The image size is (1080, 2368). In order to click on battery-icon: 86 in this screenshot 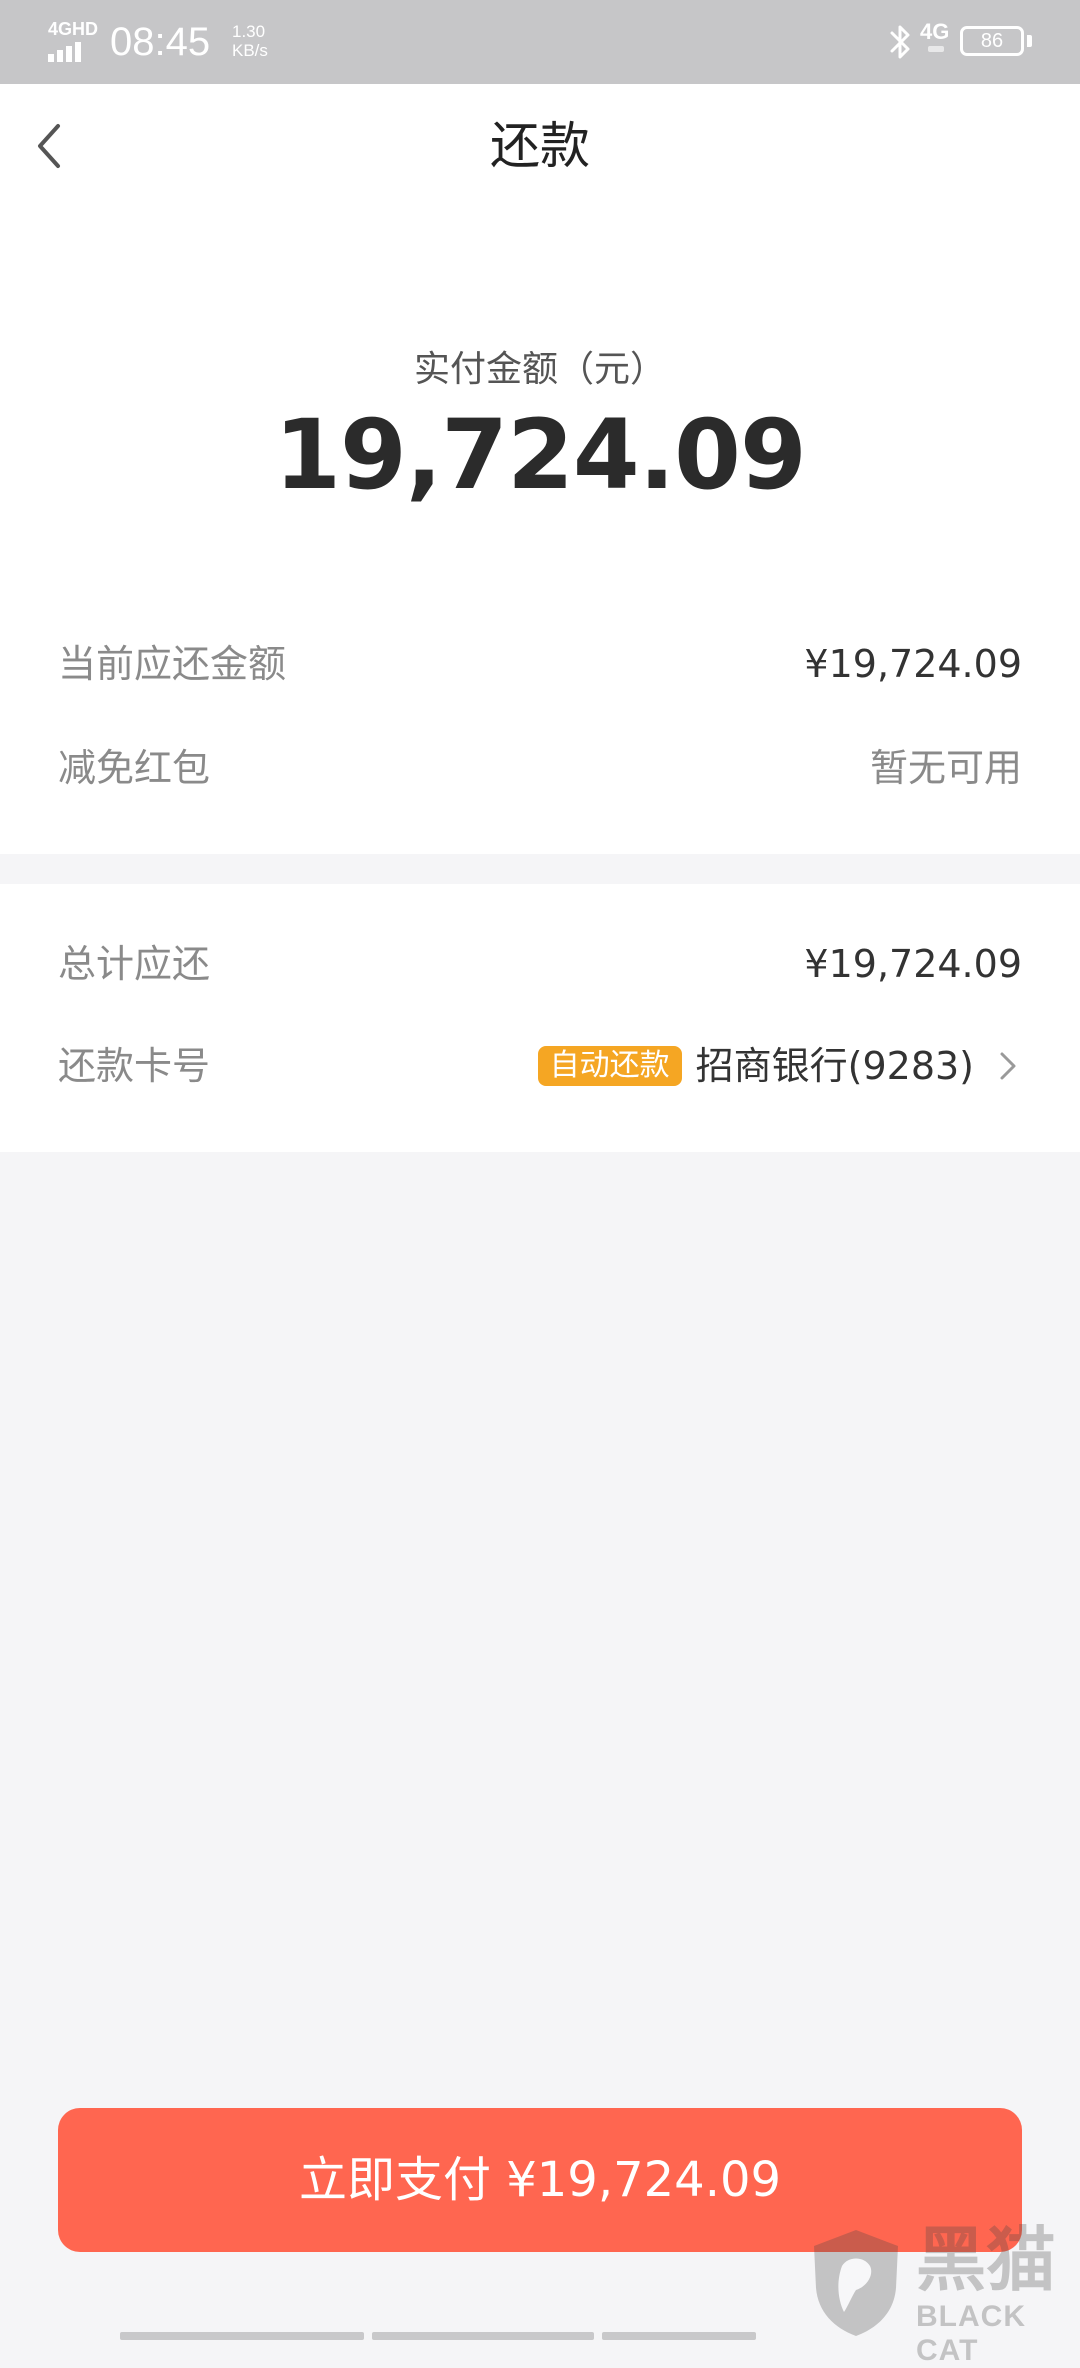, I will do `click(992, 41)`.